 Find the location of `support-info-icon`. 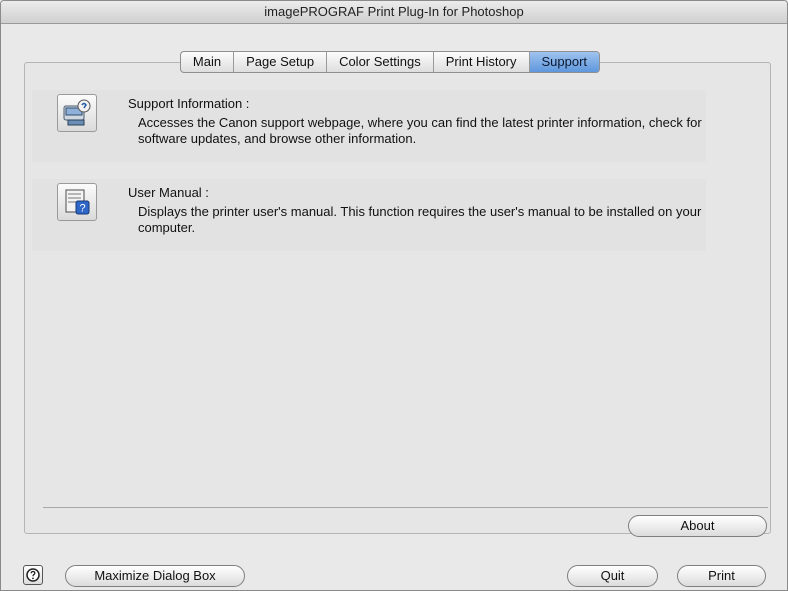

support-info-icon is located at coordinates (77, 112).